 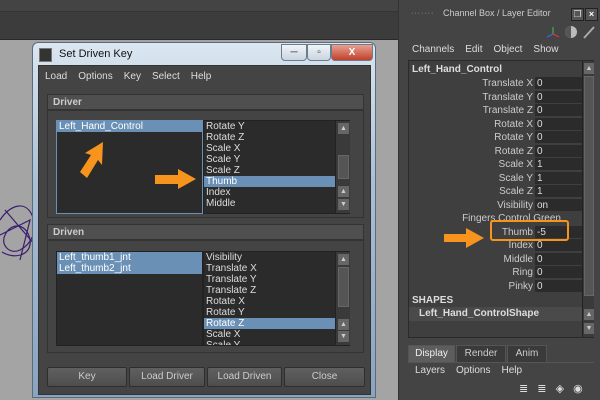 I want to click on channel-row: Index 0, so click(x=496, y=245).